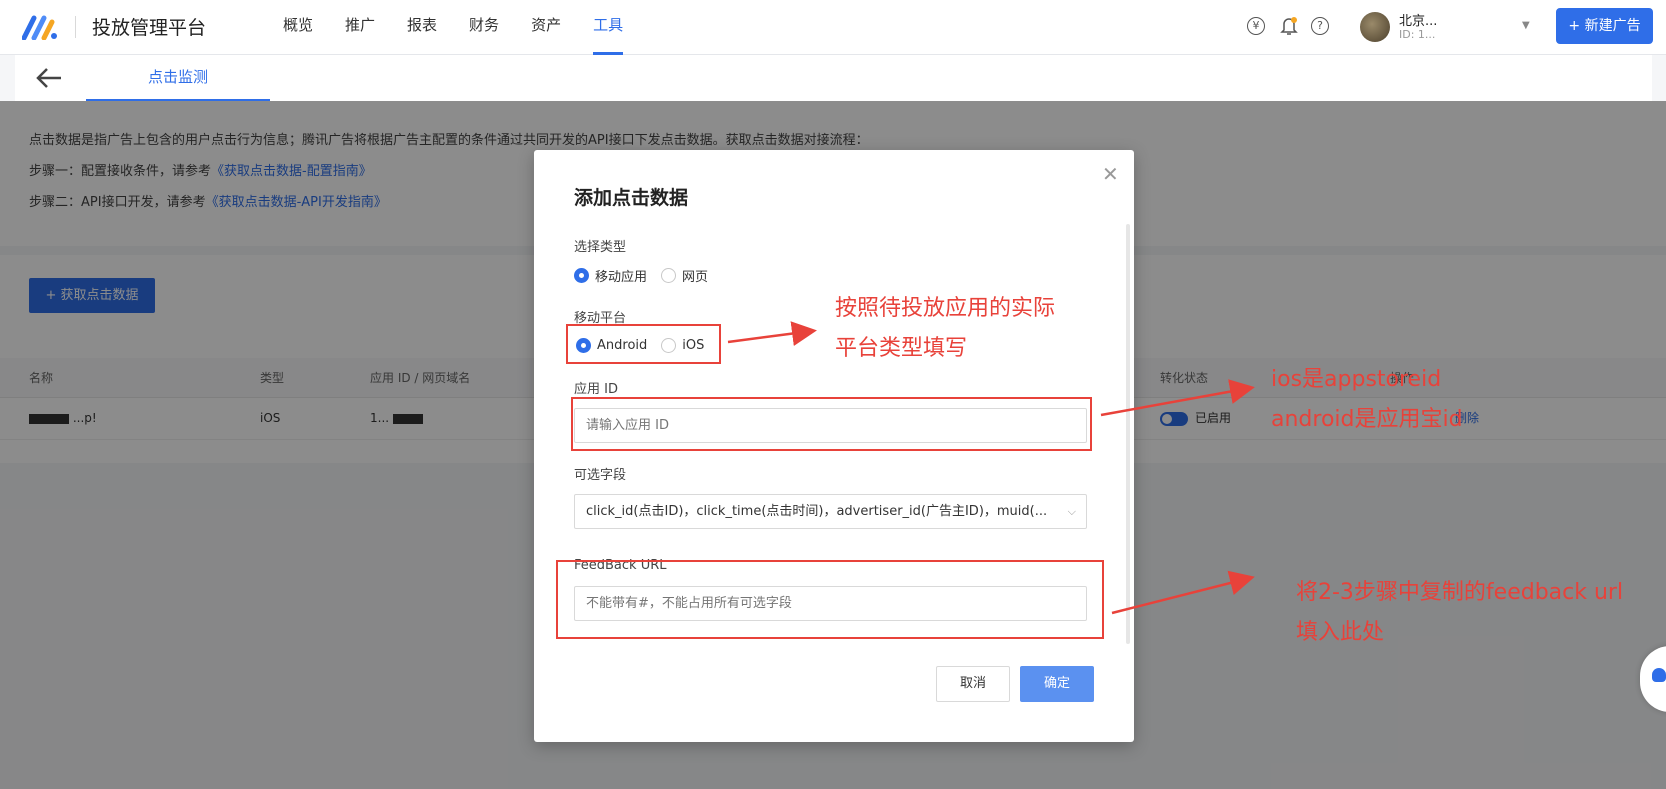 The width and height of the screenshot is (1666, 789). I want to click on feedback-highlight-box, so click(830, 599).